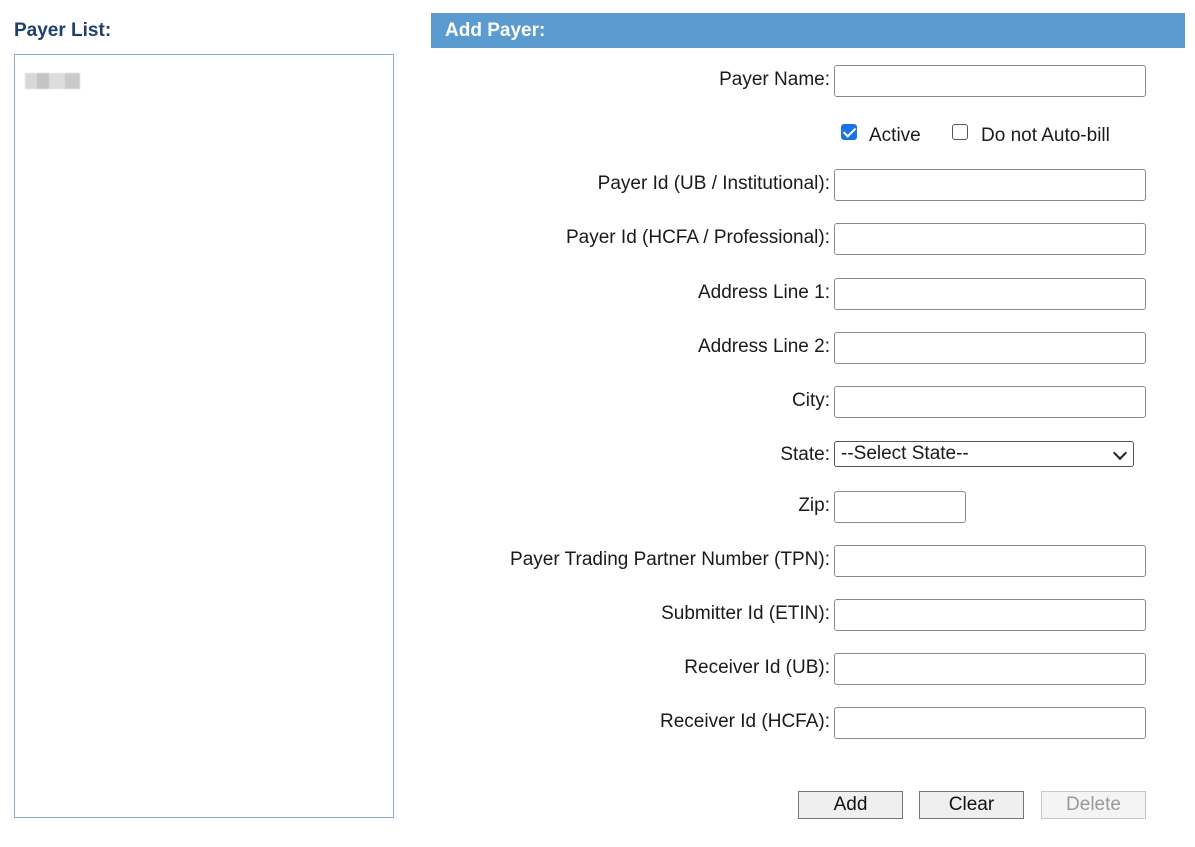 The image size is (1195, 847). I want to click on active-checkbox, so click(849, 132).